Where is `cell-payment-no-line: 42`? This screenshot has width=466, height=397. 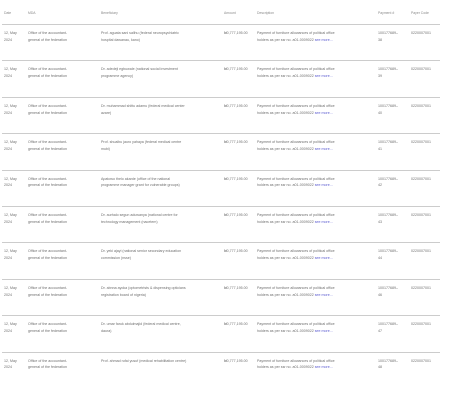 cell-payment-no-line: 42 is located at coordinates (388, 185).